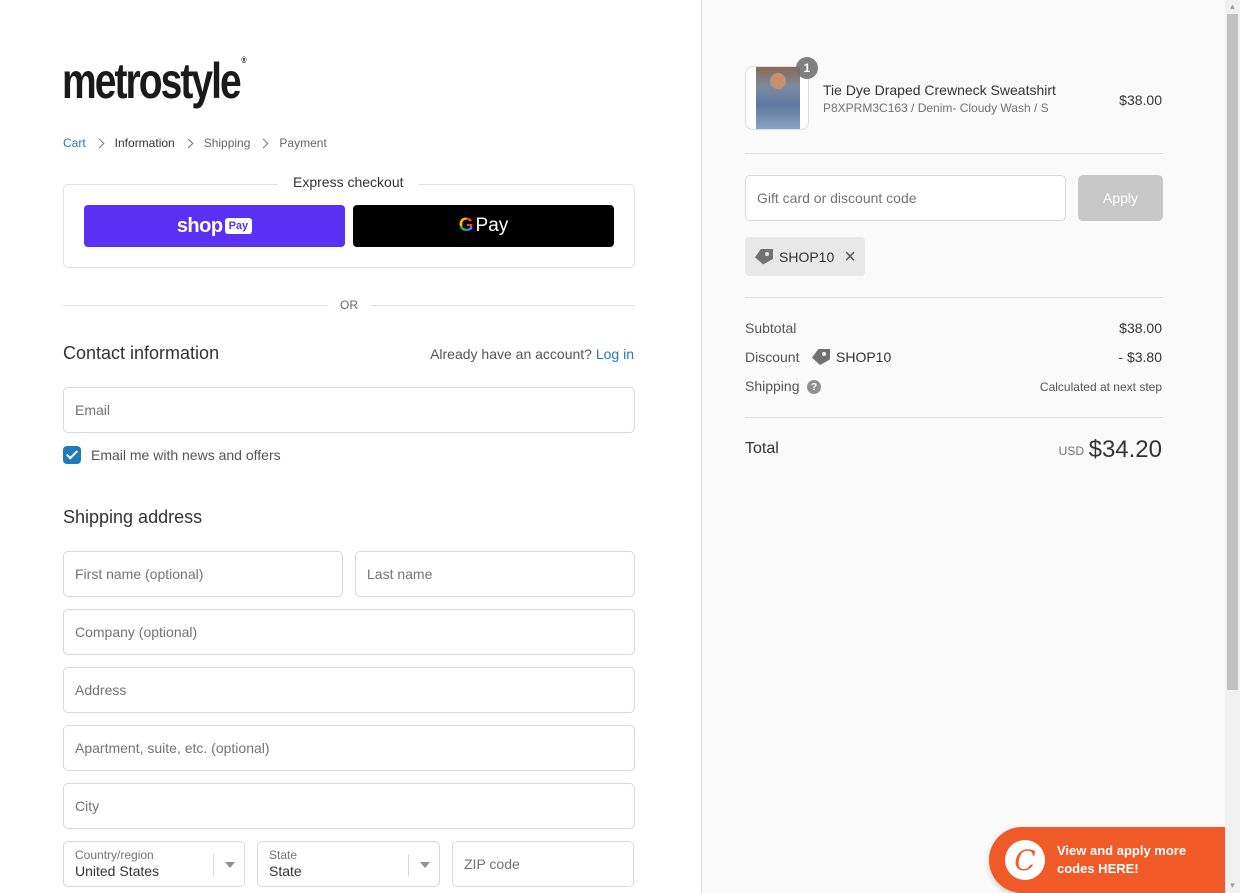 Image resolution: width=1240 pixels, height=893 pixels. What do you see at coordinates (1232, 352) in the screenshot?
I see `scrollbar-thumb` at bounding box center [1232, 352].